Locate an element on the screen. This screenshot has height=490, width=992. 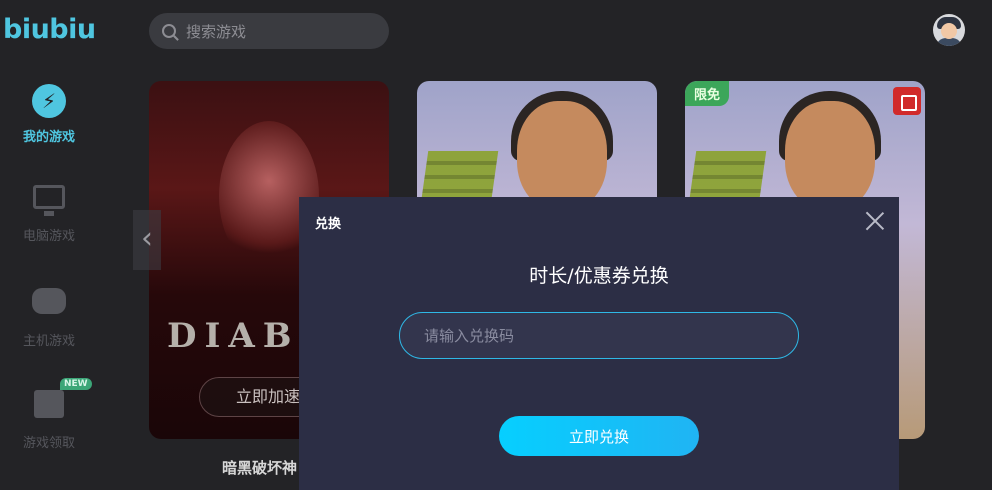
game-title-art: DIAB is located at coordinates (233, 336).